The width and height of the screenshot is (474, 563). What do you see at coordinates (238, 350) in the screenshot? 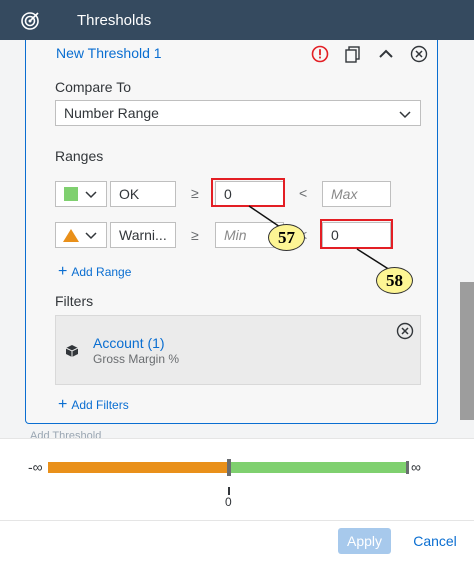
I see `filter-card: Account (1) Gross Margin %` at bounding box center [238, 350].